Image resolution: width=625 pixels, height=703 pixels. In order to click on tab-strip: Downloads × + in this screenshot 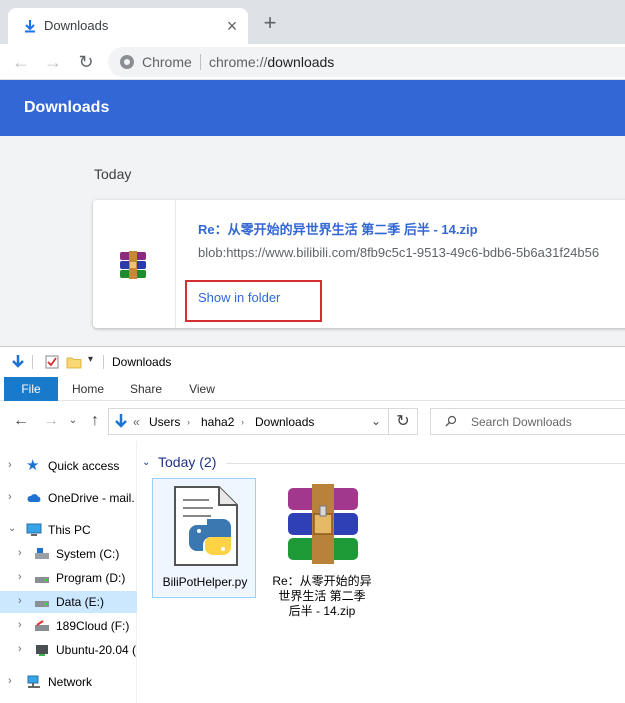, I will do `click(312, 22)`.